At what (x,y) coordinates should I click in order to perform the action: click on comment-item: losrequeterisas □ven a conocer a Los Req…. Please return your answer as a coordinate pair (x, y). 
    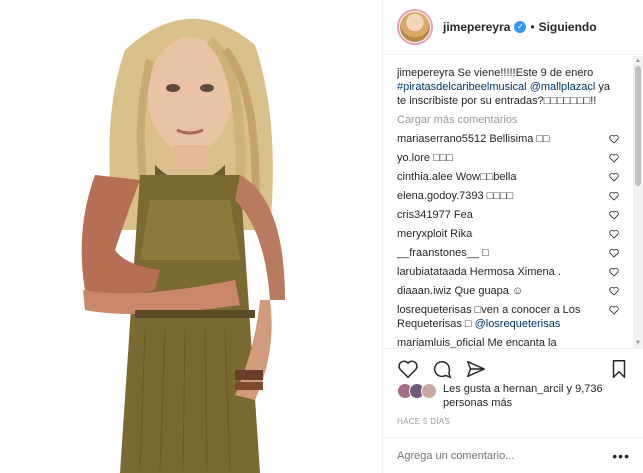
    Looking at the image, I should click on (508, 317).